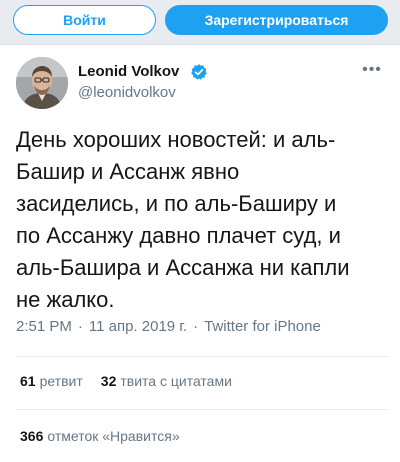 This screenshot has height=462, width=400. What do you see at coordinates (183, 267) in the screenshot?
I see `tweet-text-line: аль-Башира и Ассанжа ни капли` at bounding box center [183, 267].